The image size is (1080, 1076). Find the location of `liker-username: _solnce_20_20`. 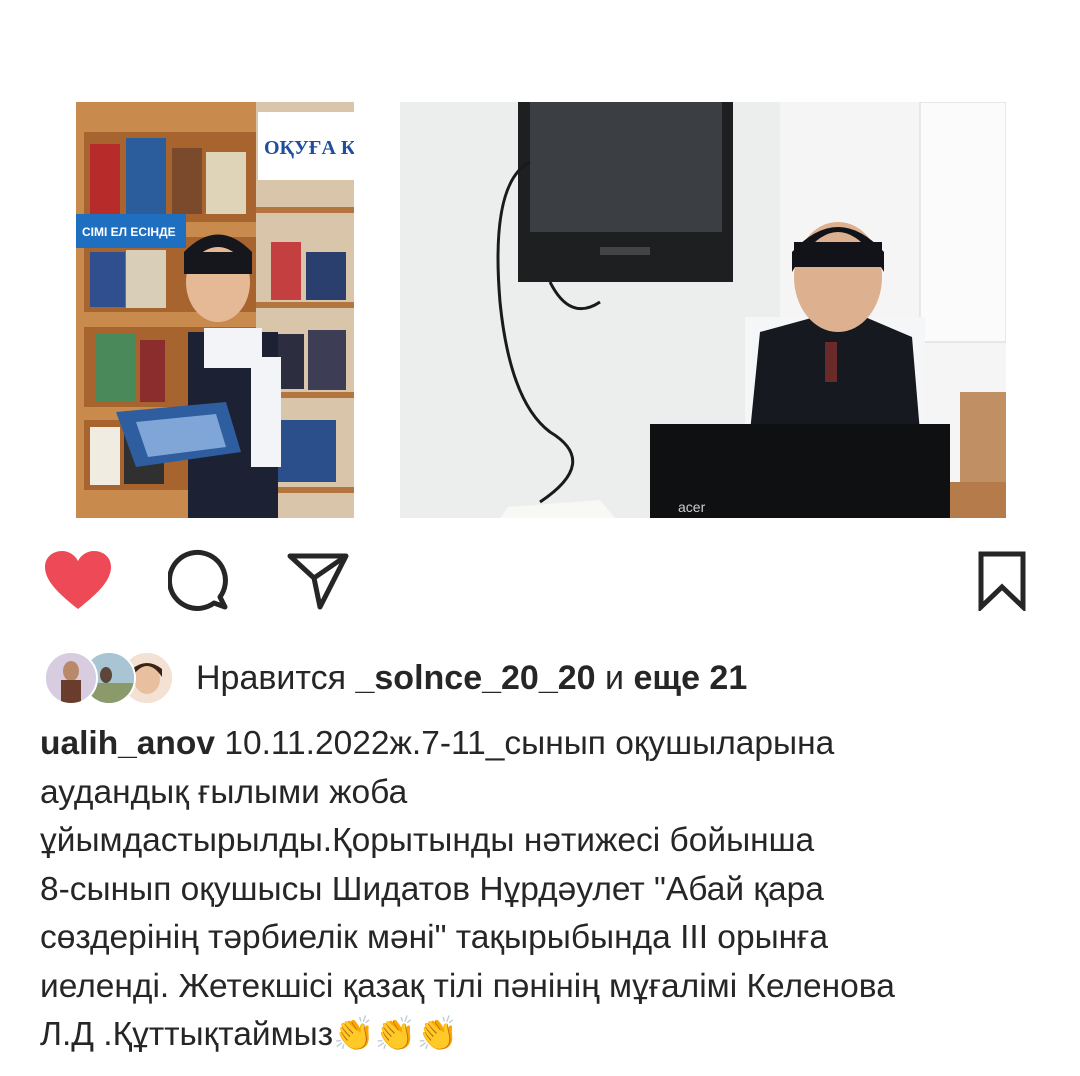

liker-username: _solnce_20_20 is located at coordinates (475, 678).